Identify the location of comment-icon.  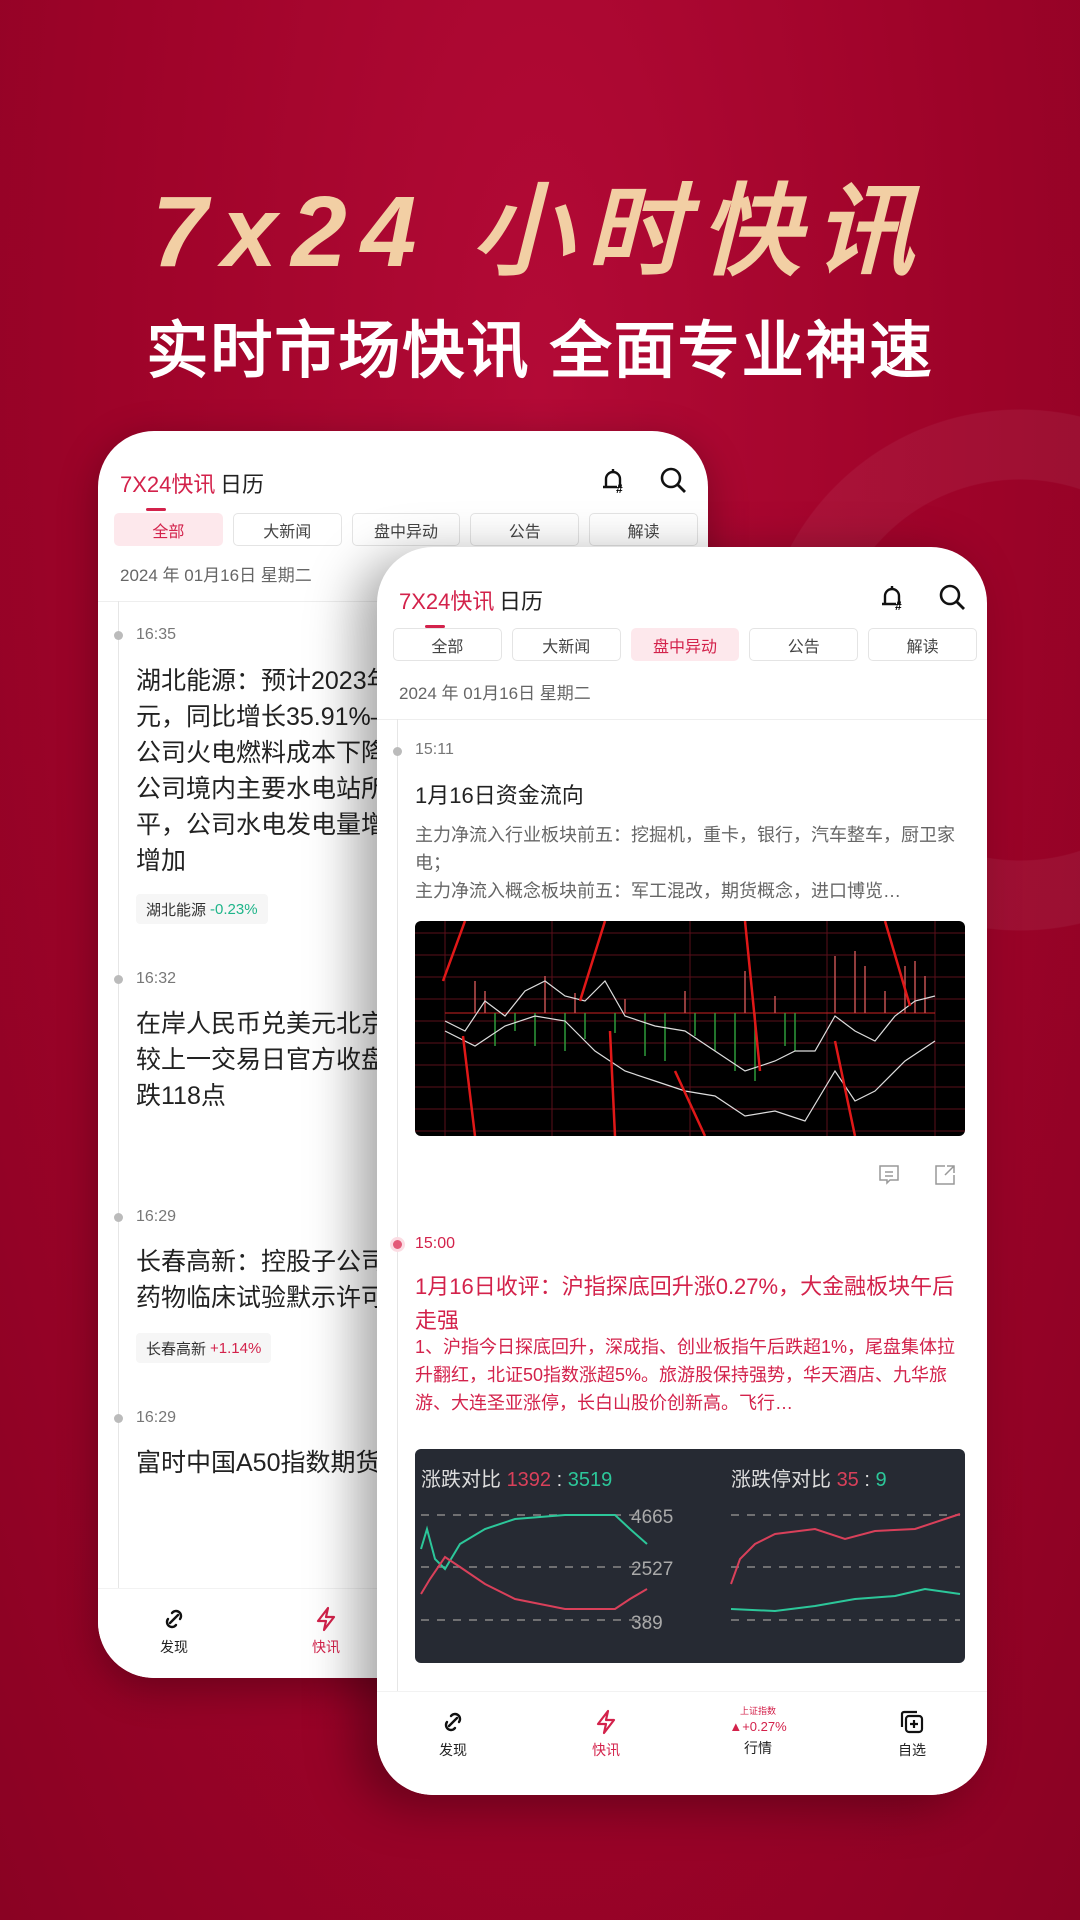
(889, 1175).